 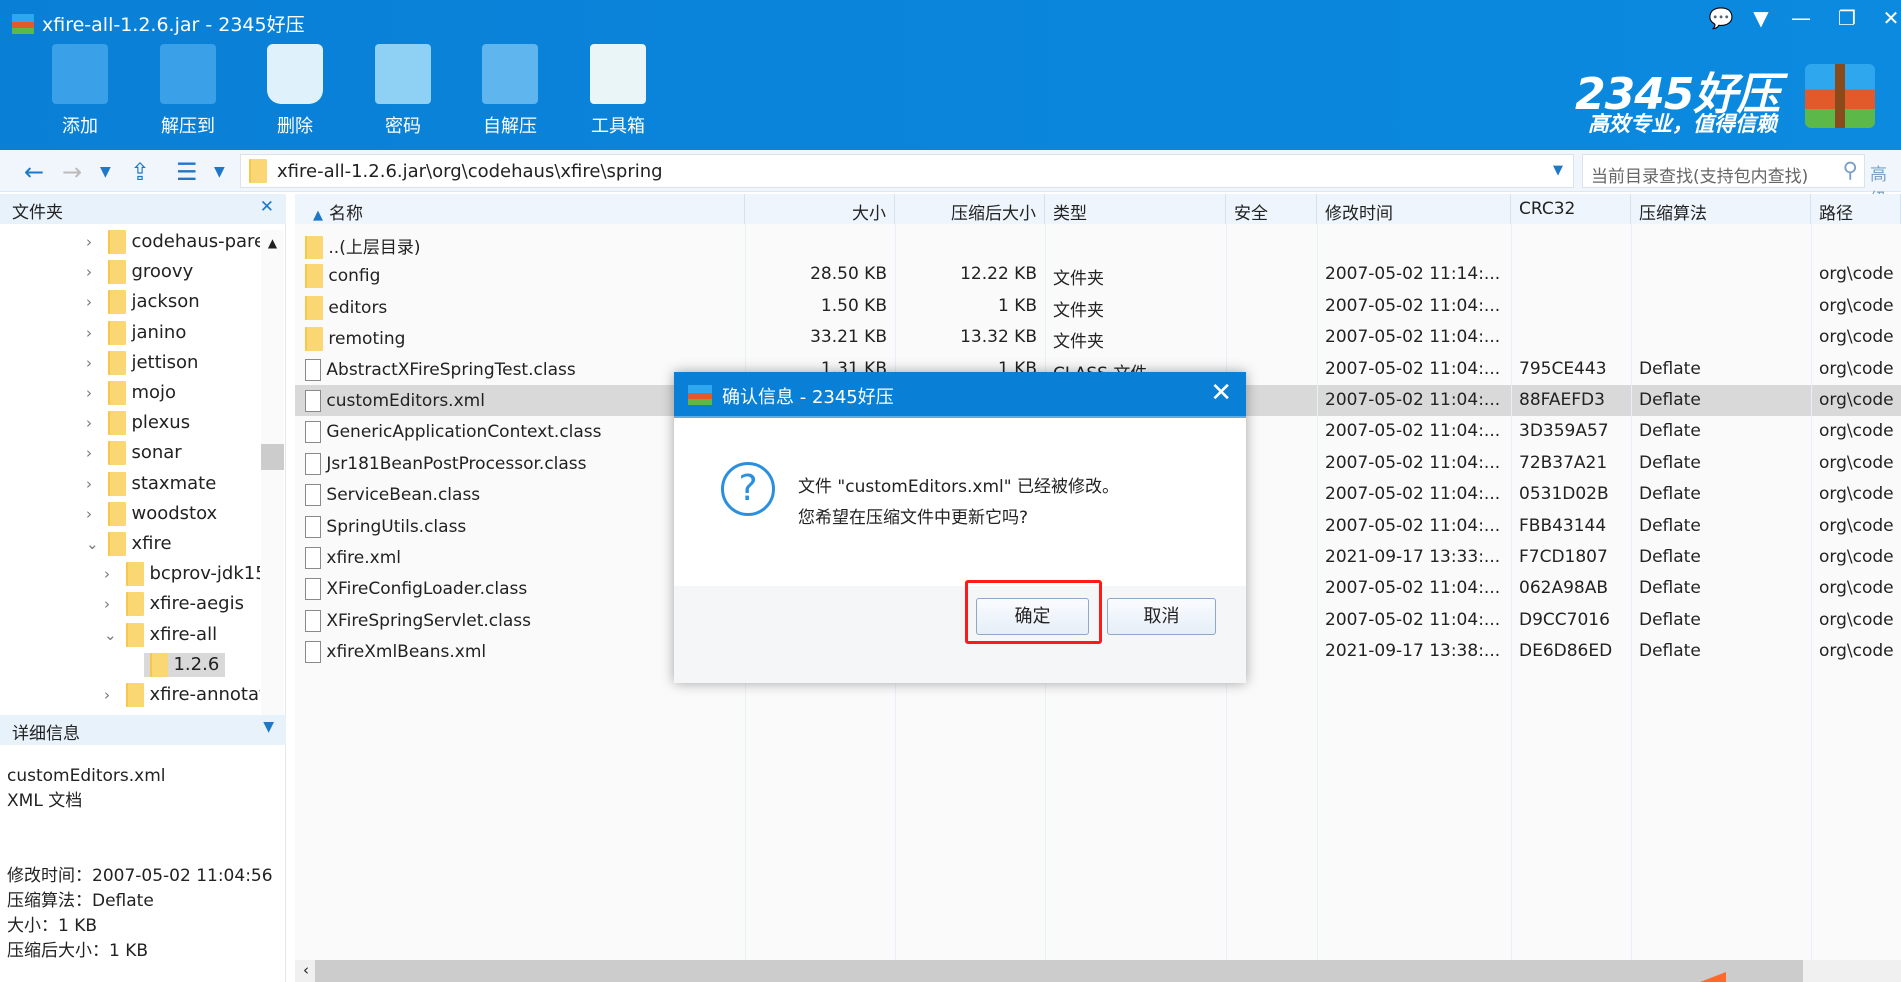 What do you see at coordinates (820, 209) in the screenshot?
I see `column-header: 大小` at bounding box center [820, 209].